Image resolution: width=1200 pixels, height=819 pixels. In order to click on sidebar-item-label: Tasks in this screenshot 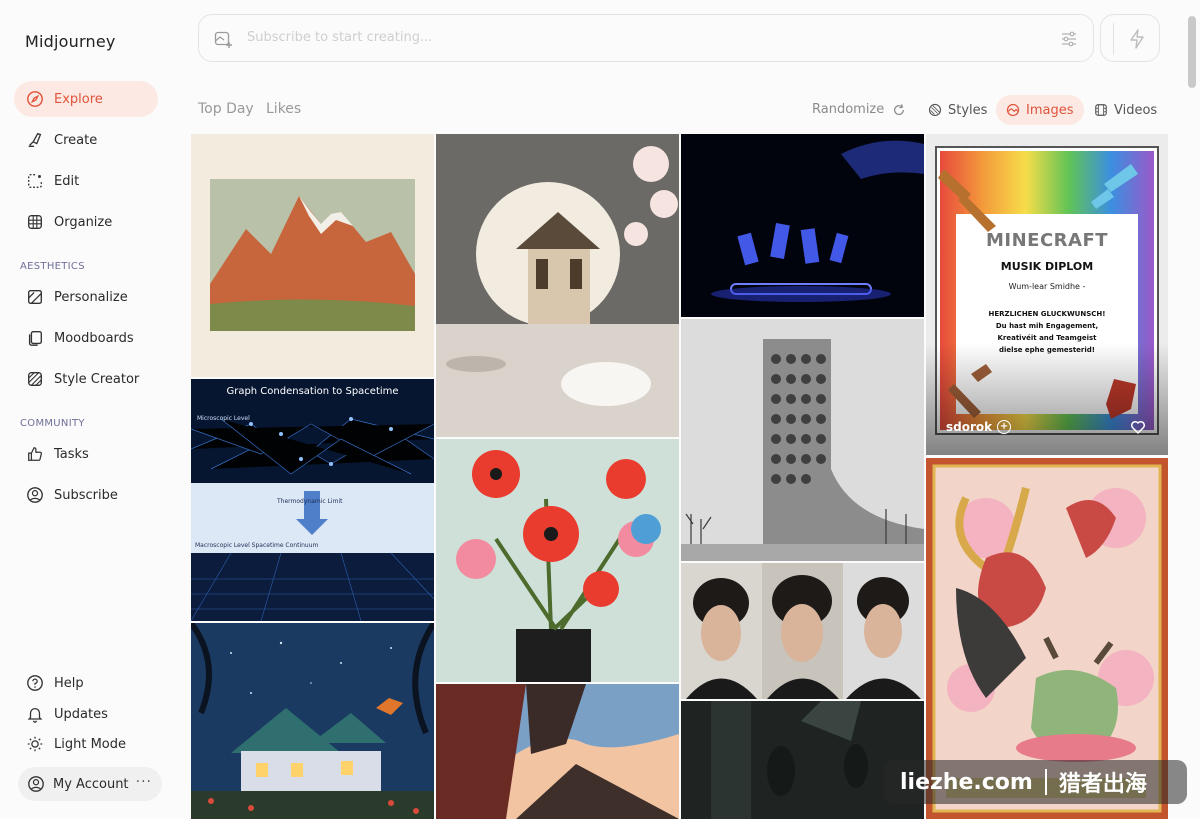, I will do `click(71, 454)`.